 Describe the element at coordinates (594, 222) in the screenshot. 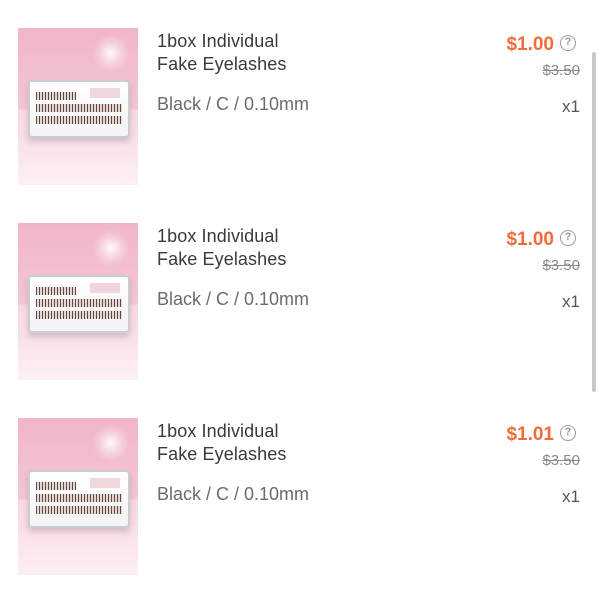

I see `scrollbar` at that location.